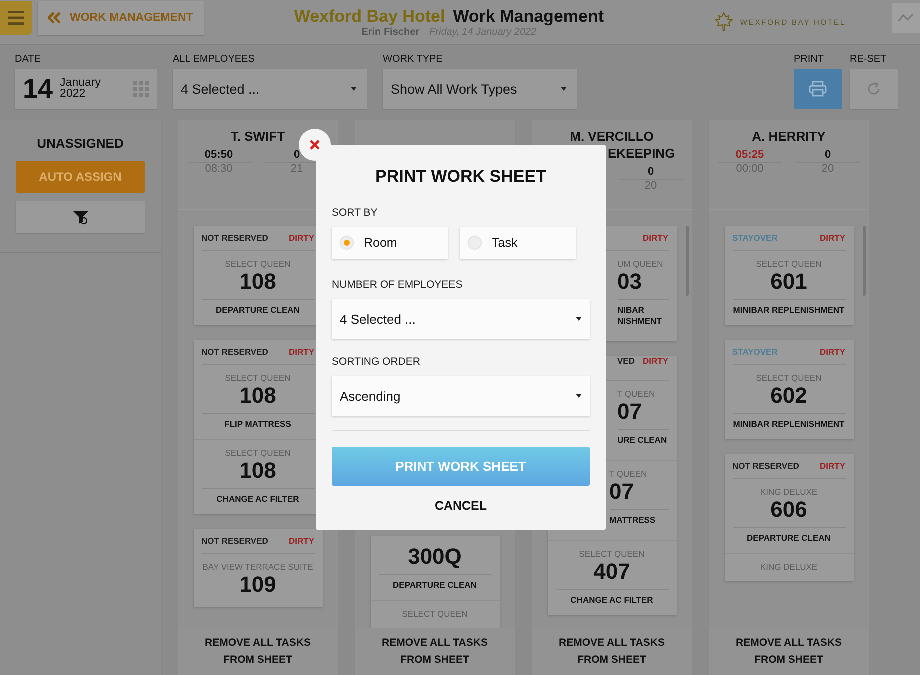 The width and height of the screenshot is (920, 675). Describe the element at coordinates (869, 59) in the screenshot. I see `reset-label: RE-SET` at that location.